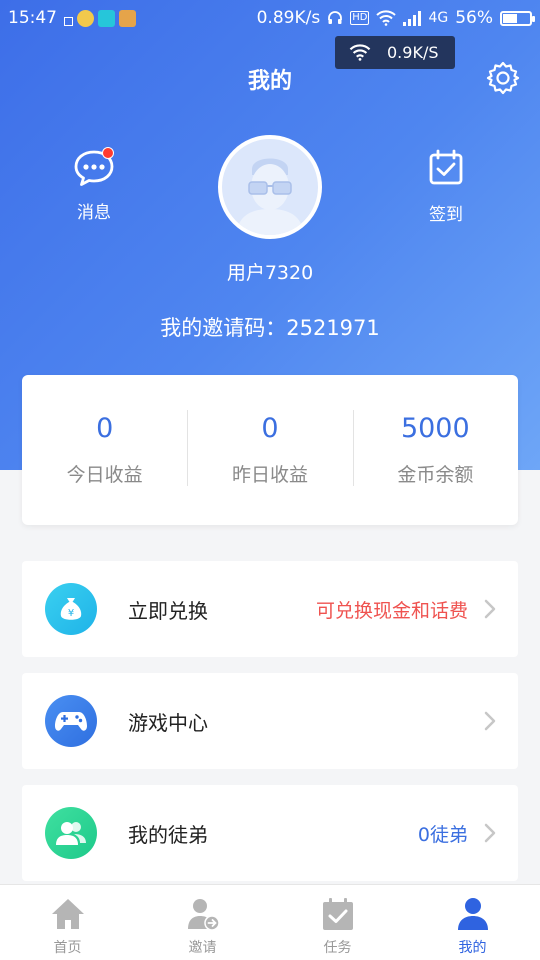 Image resolution: width=540 pixels, height=960 pixels. Describe the element at coordinates (67, 914) in the screenshot. I see `home-icon` at that location.